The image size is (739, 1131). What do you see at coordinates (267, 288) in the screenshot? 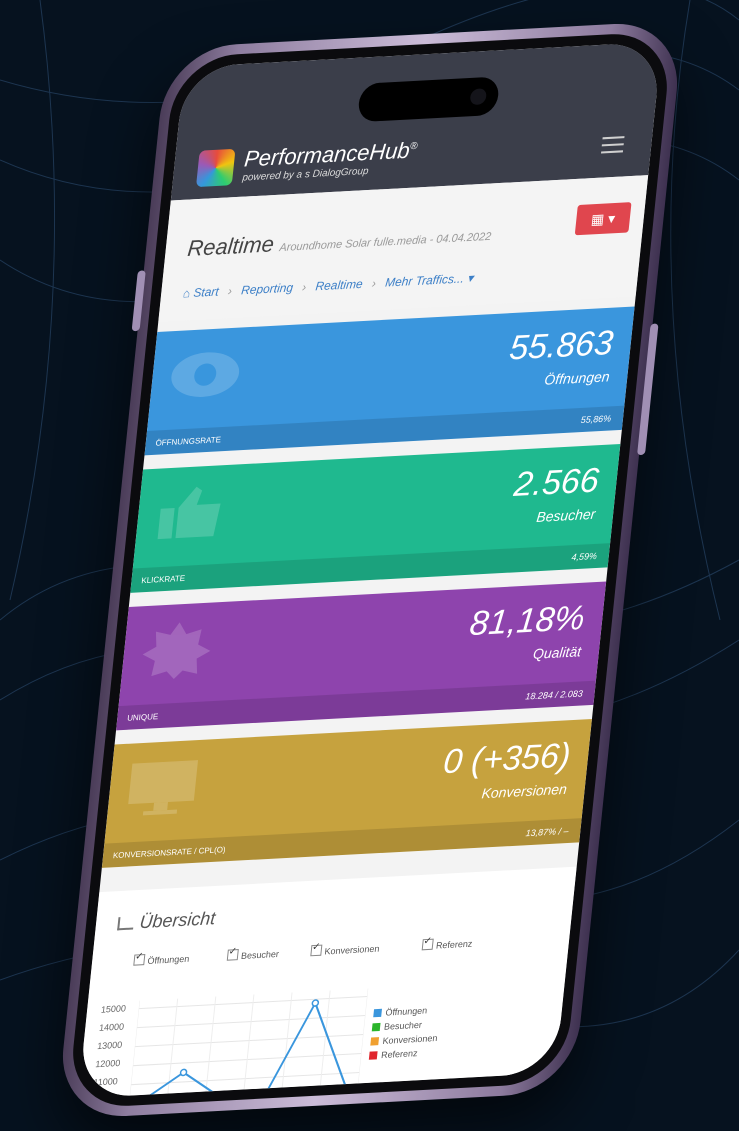
I see `breadcrumb-reporting: Reporting` at bounding box center [267, 288].